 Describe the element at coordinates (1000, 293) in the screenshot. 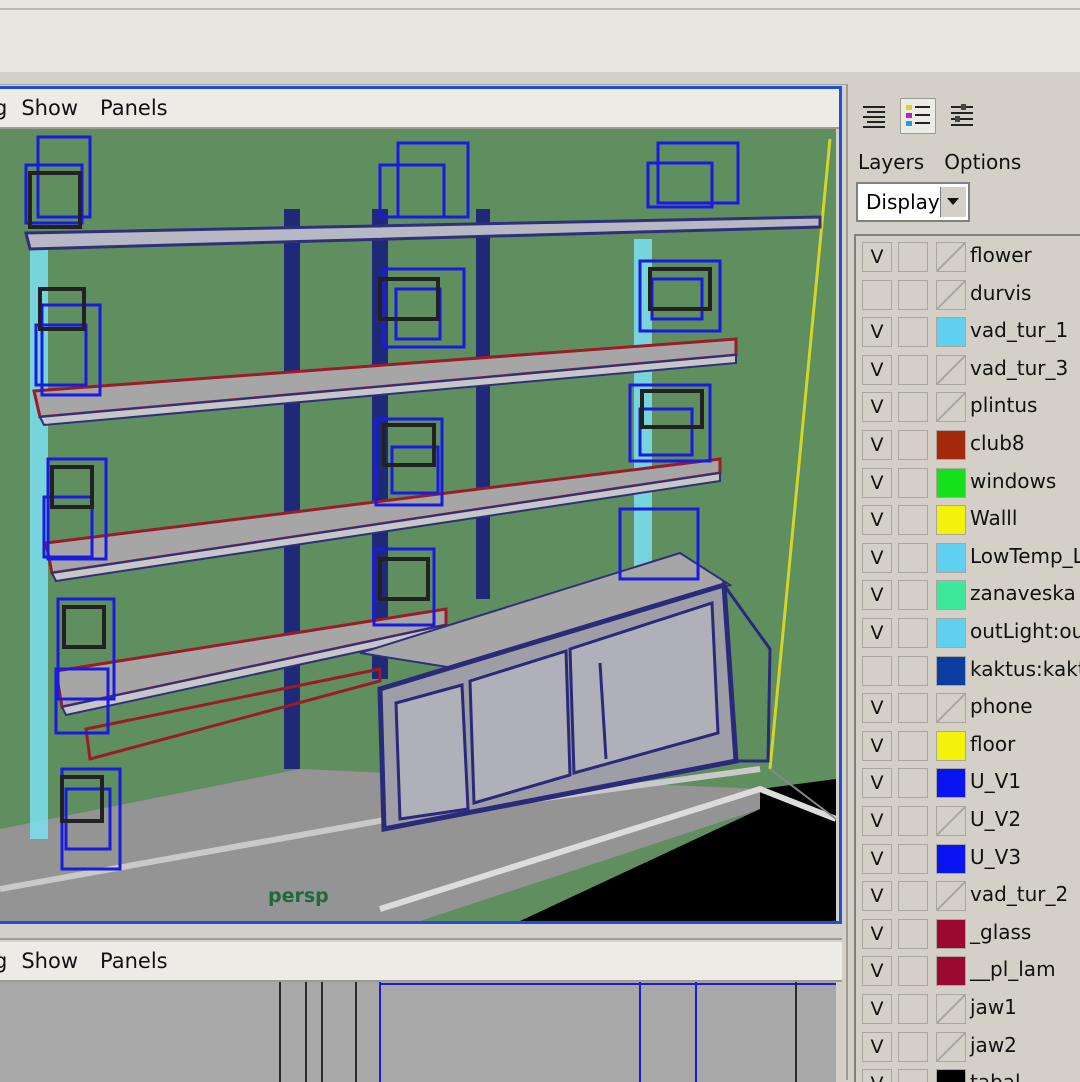

I see `layer-name: durvis` at that location.